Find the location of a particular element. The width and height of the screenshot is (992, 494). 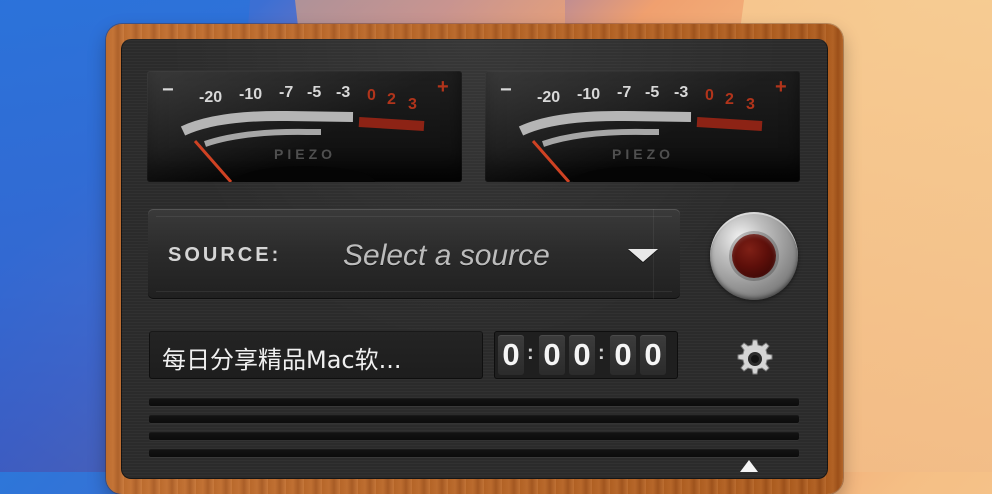

left-meter-label-minus10: -10 is located at coordinates (250, 94).